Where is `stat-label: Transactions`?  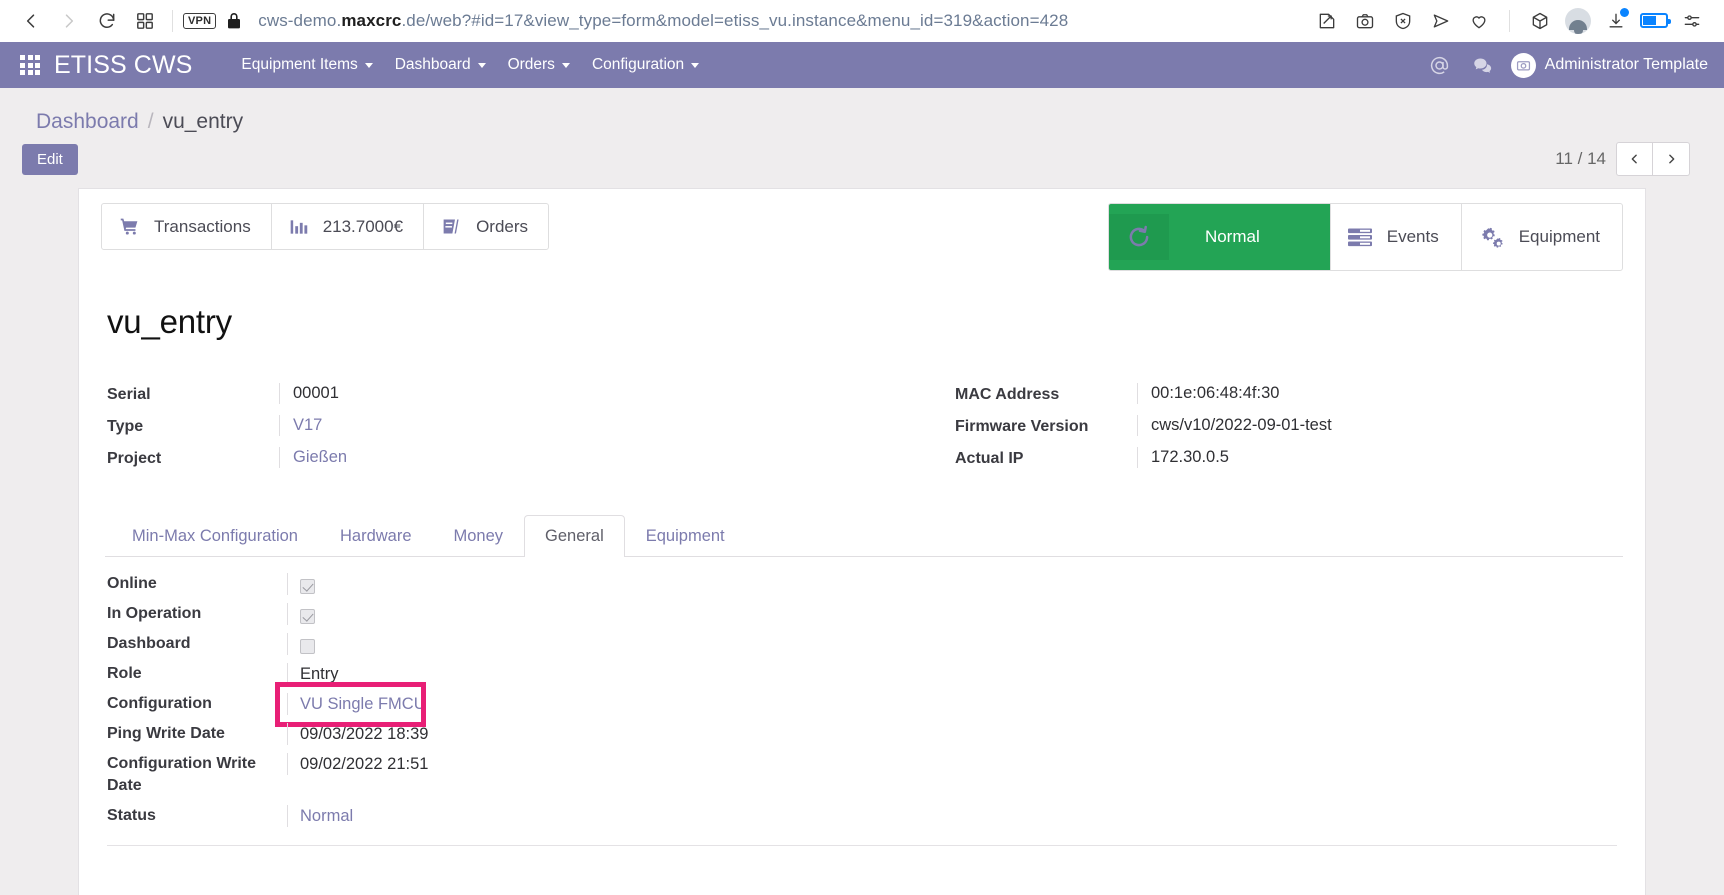
stat-label: Transactions is located at coordinates (202, 226).